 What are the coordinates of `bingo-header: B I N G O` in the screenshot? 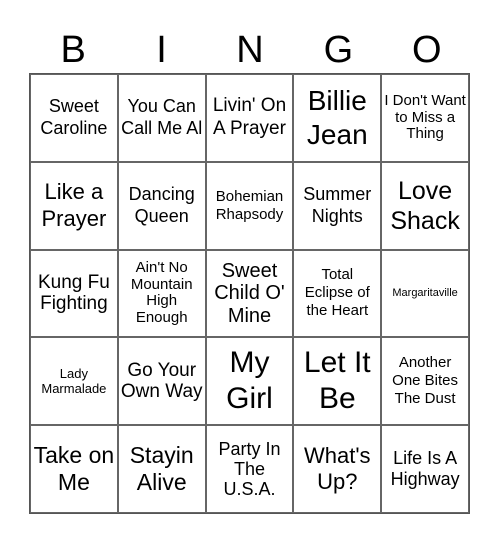 It's located at (250, 50).